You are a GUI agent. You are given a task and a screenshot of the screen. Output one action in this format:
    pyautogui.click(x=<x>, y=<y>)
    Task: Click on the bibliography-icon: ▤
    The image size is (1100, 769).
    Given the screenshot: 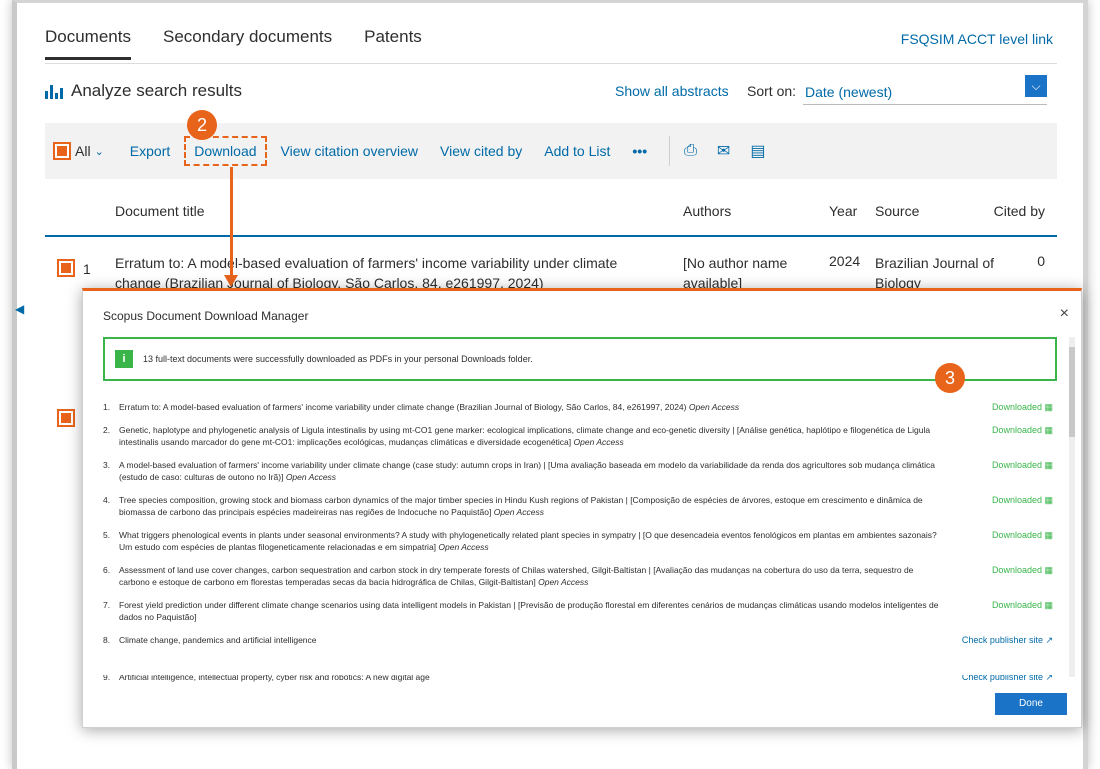 What is the action you would take?
    pyautogui.click(x=757, y=151)
    